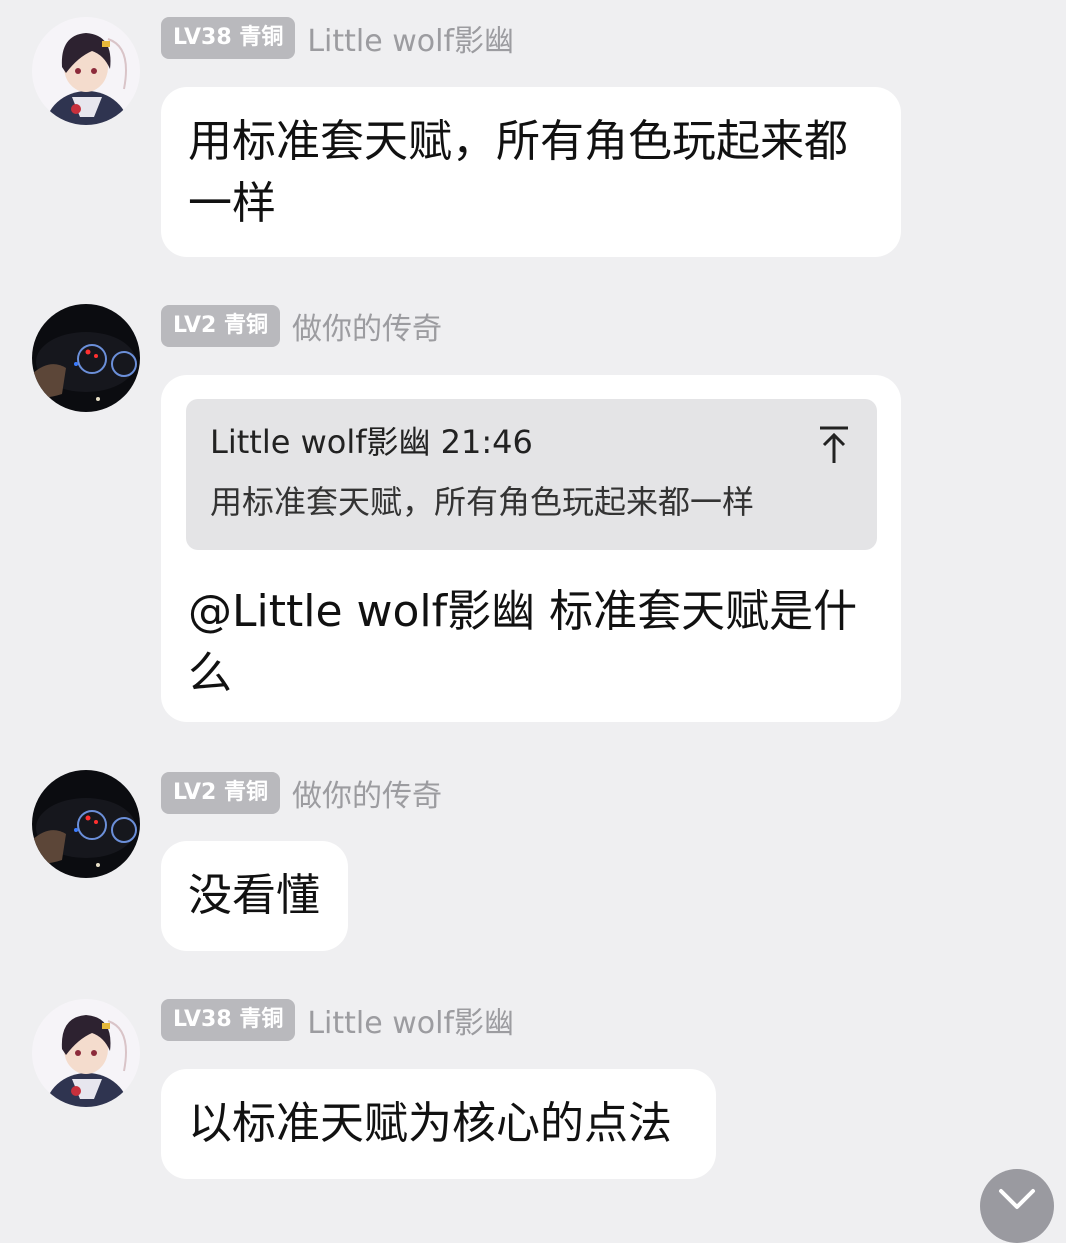  What do you see at coordinates (1017, 1199) in the screenshot?
I see `chevron-down-icon` at bounding box center [1017, 1199].